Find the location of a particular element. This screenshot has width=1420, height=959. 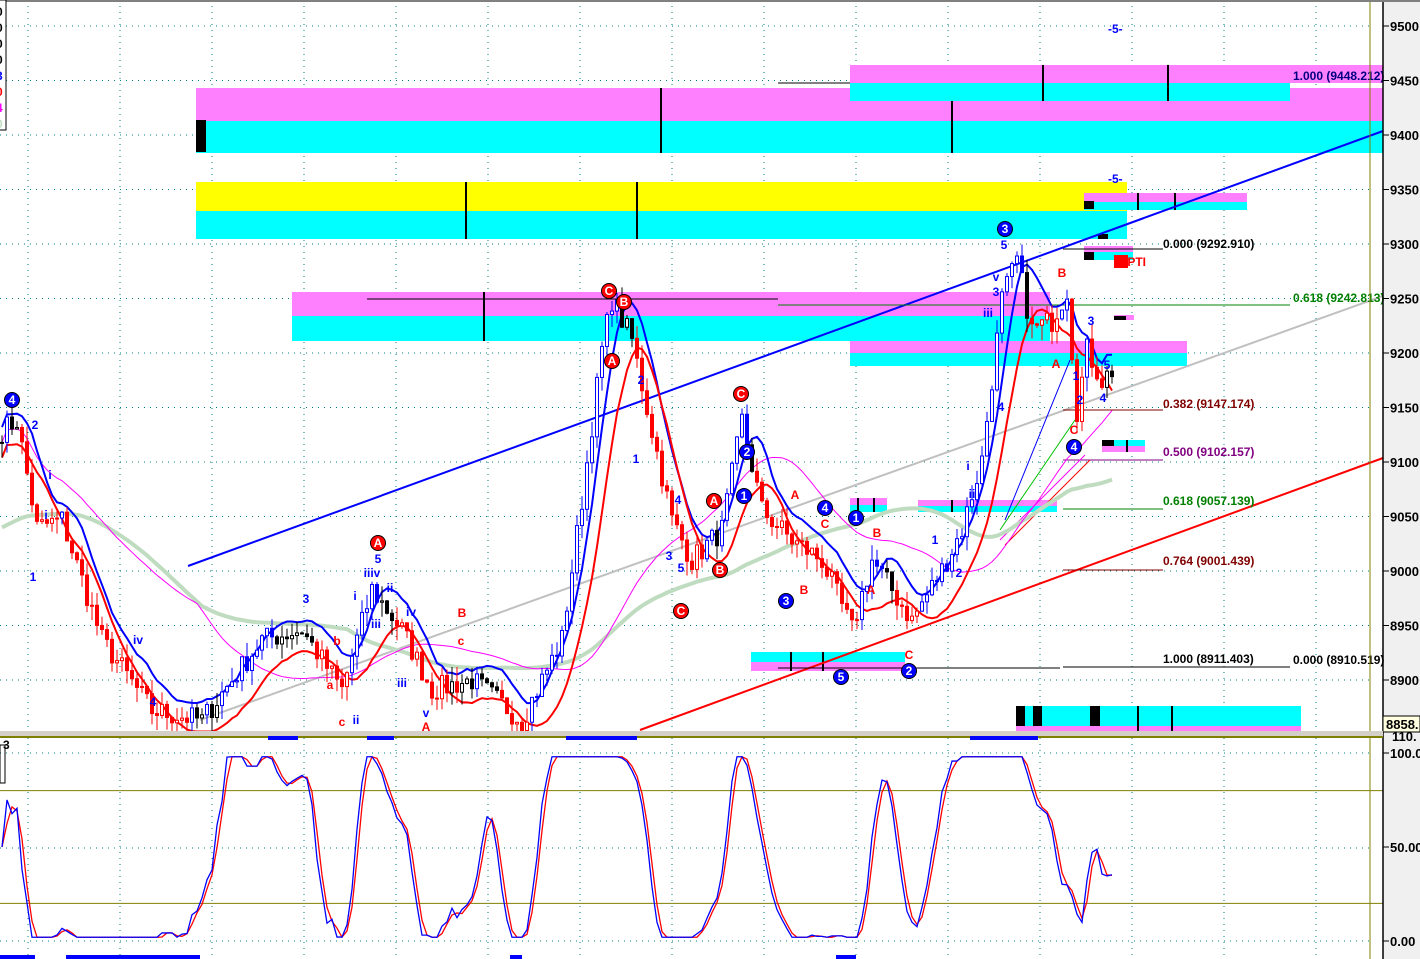

fib-label: 0.618 (9057.139) is located at coordinates (1208, 501).